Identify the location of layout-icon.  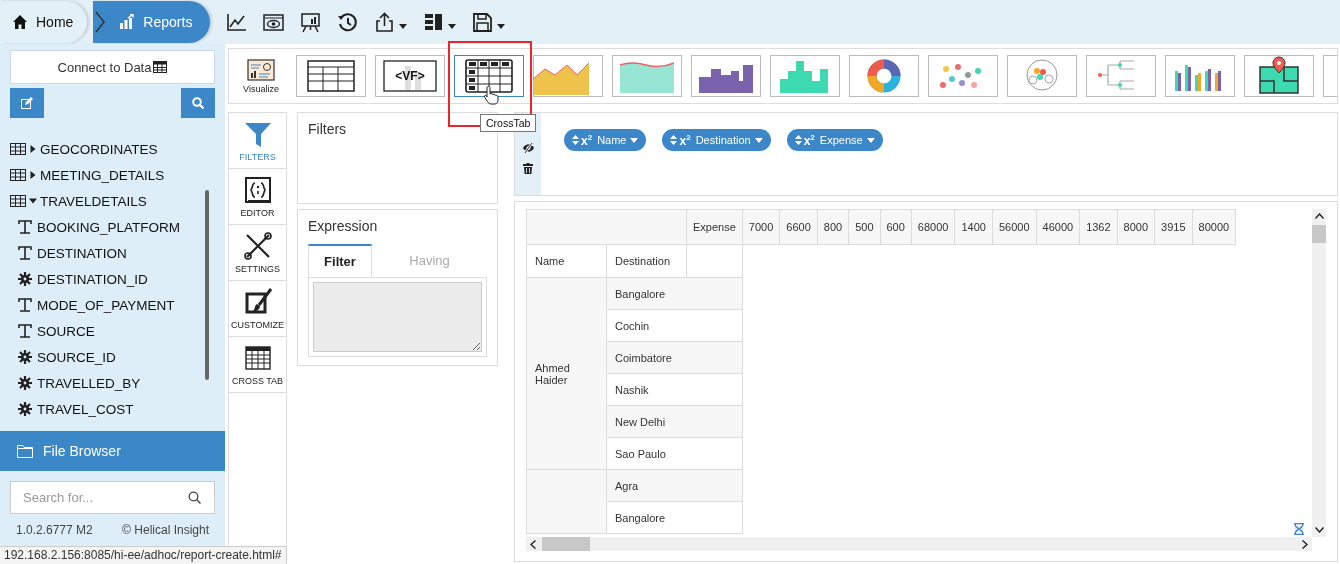
(434, 22).